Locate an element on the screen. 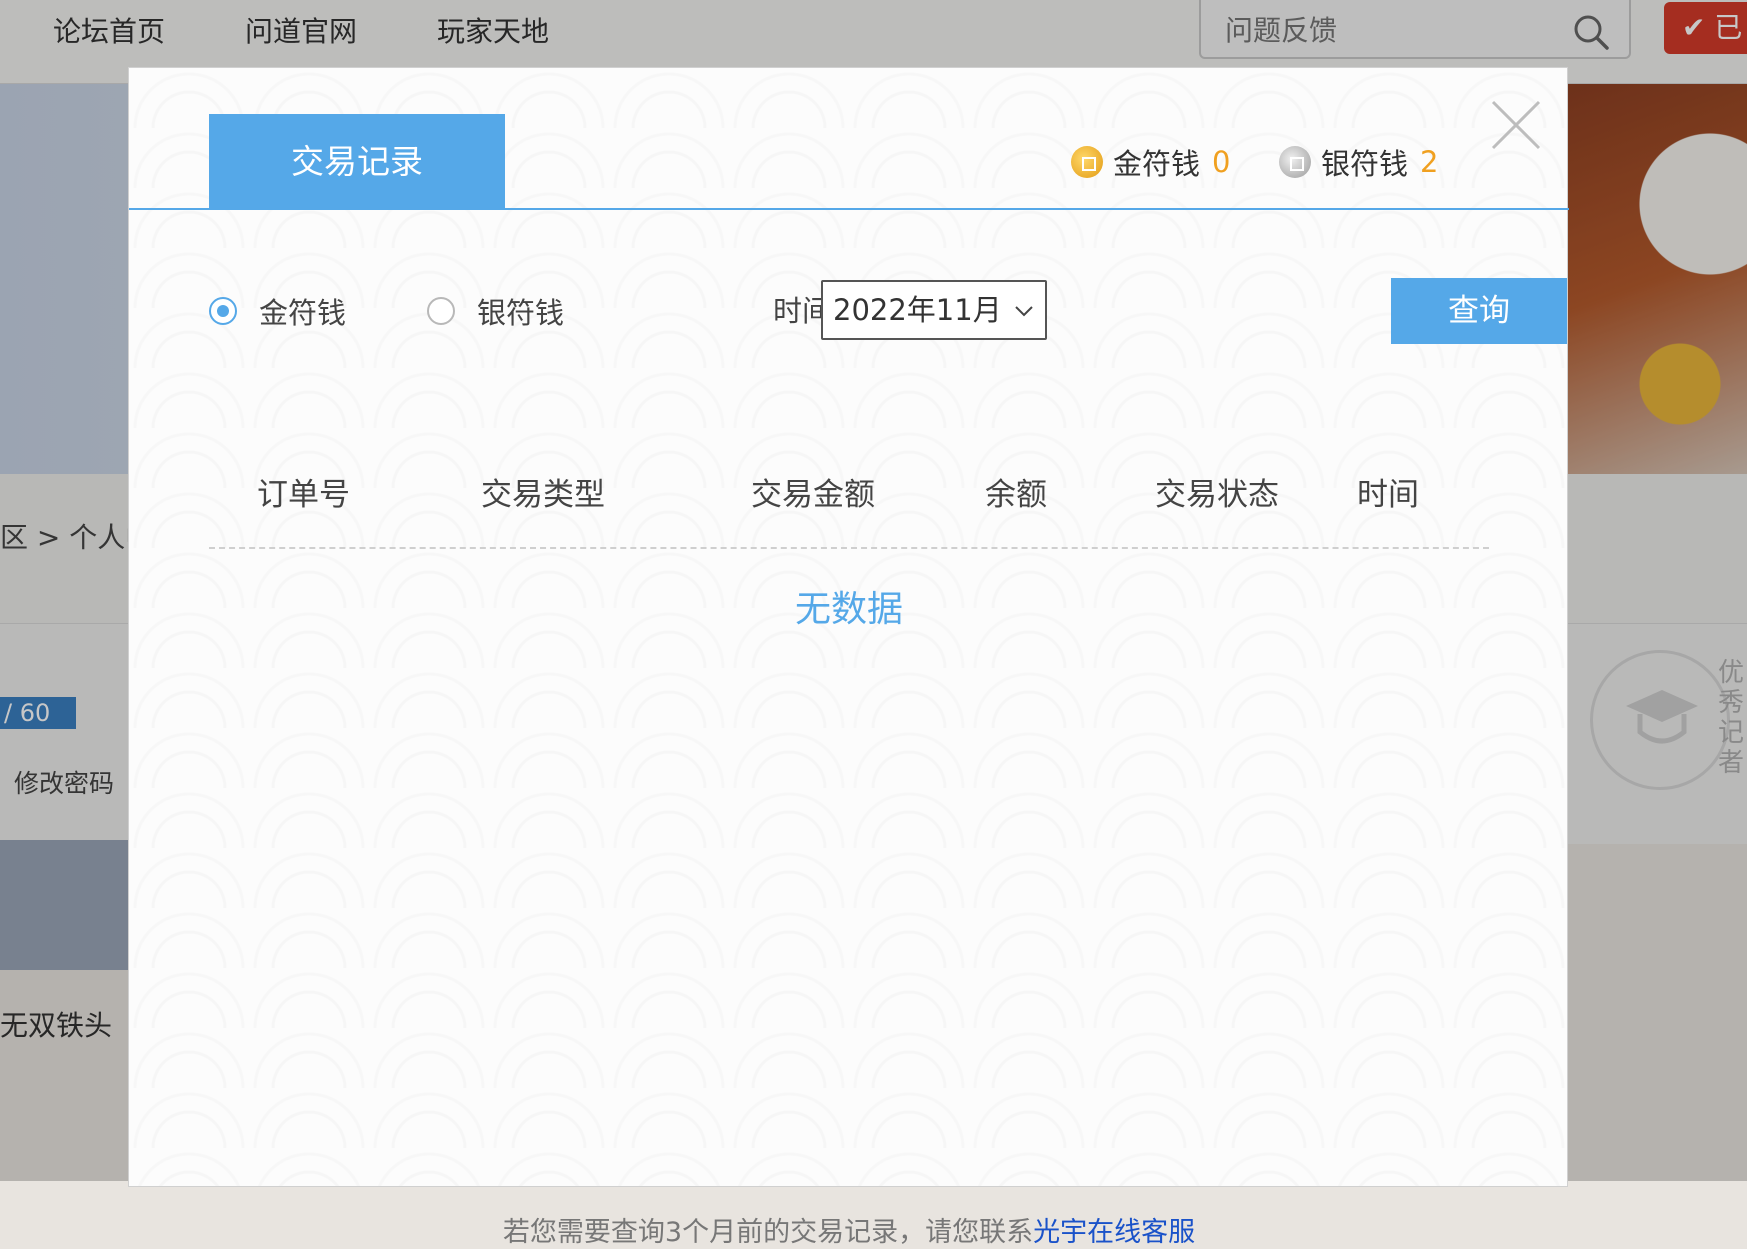  chevron-down-icon is located at coordinates (1024, 311).